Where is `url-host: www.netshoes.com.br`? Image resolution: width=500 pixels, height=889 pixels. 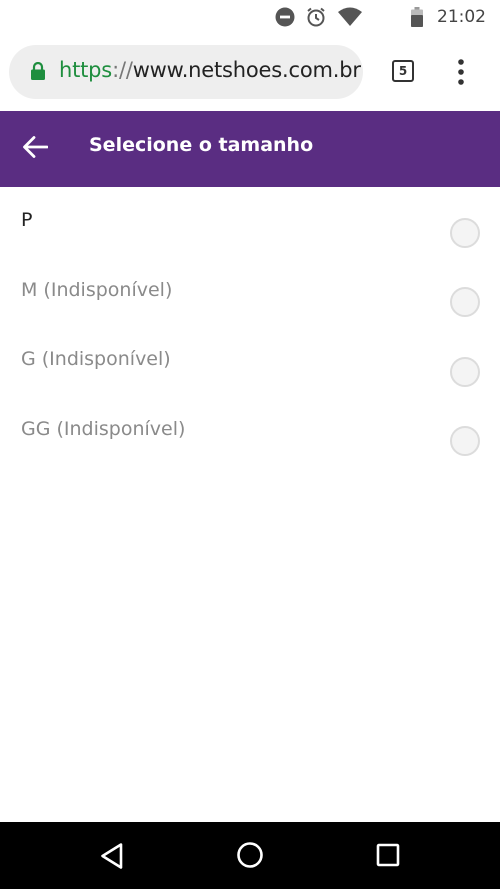
url-host: www.netshoes.com.br is located at coordinates (246, 70).